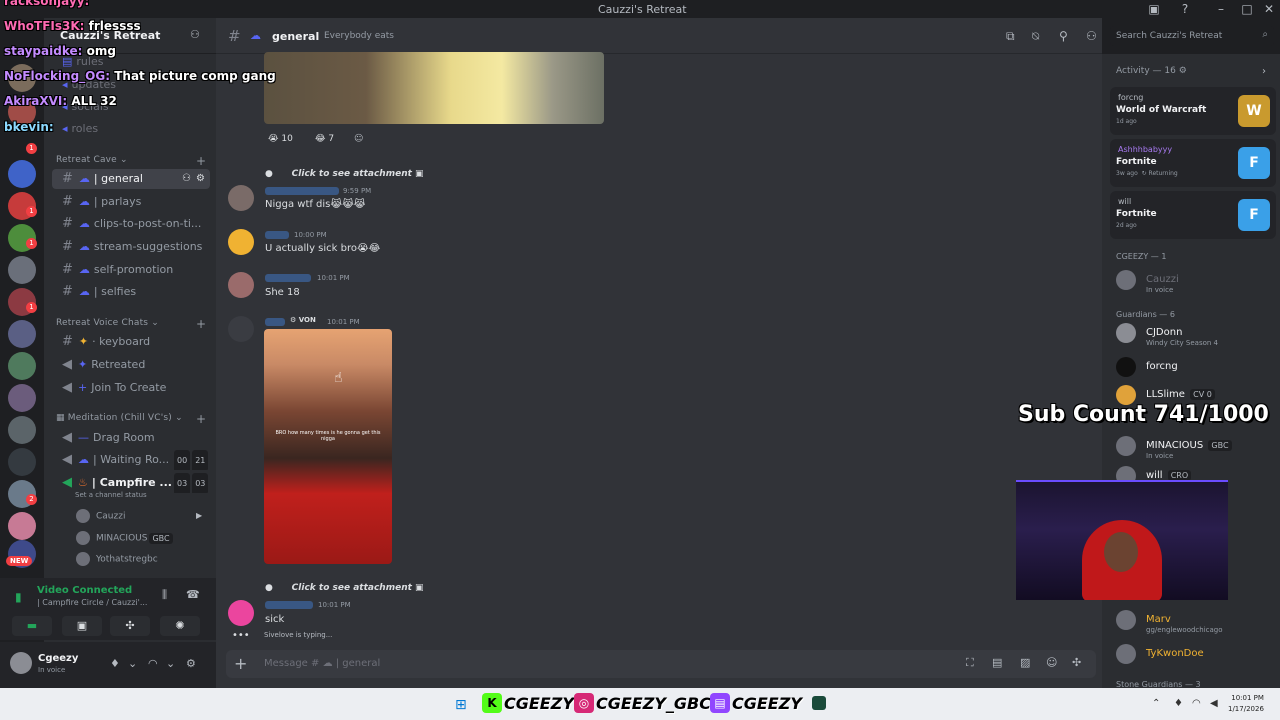  What do you see at coordinates (1025, 662) in the screenshot?
I see `sticker-icon: ▨` at bounding box center [1025, 662].